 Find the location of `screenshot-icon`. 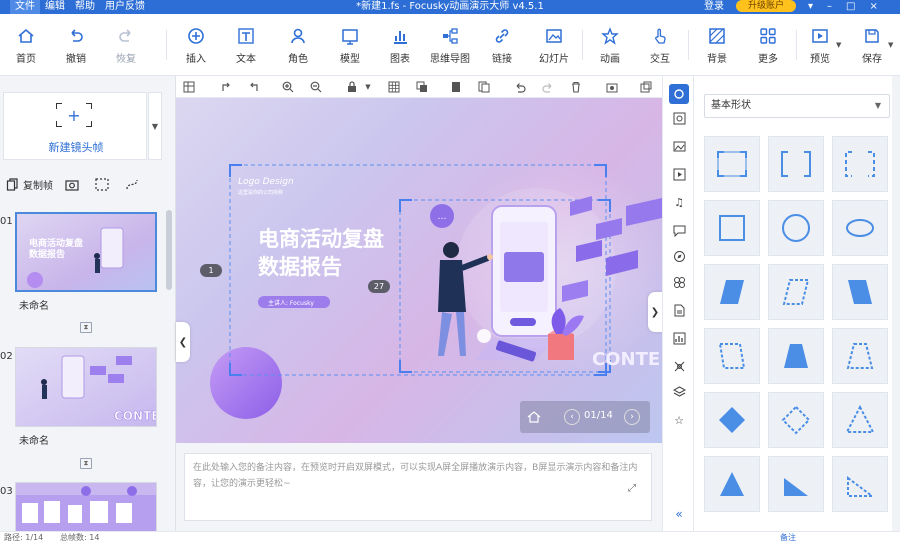

screenshot-icon is located at coordinates (612, 87).